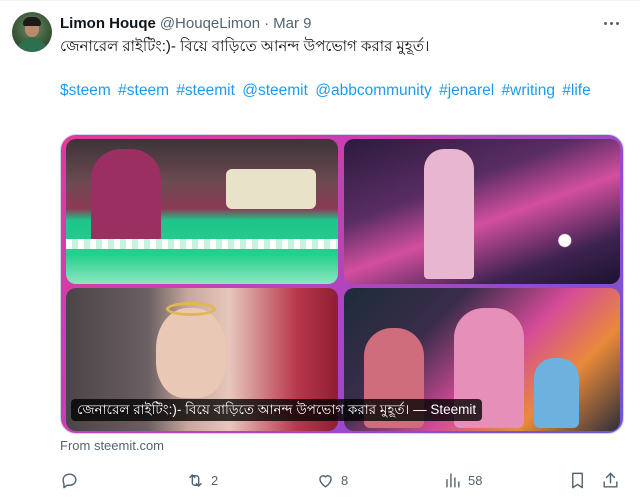  Describe the element at coordinates (475, 480) in the screenshot. I see `views-count: 58` at that location.